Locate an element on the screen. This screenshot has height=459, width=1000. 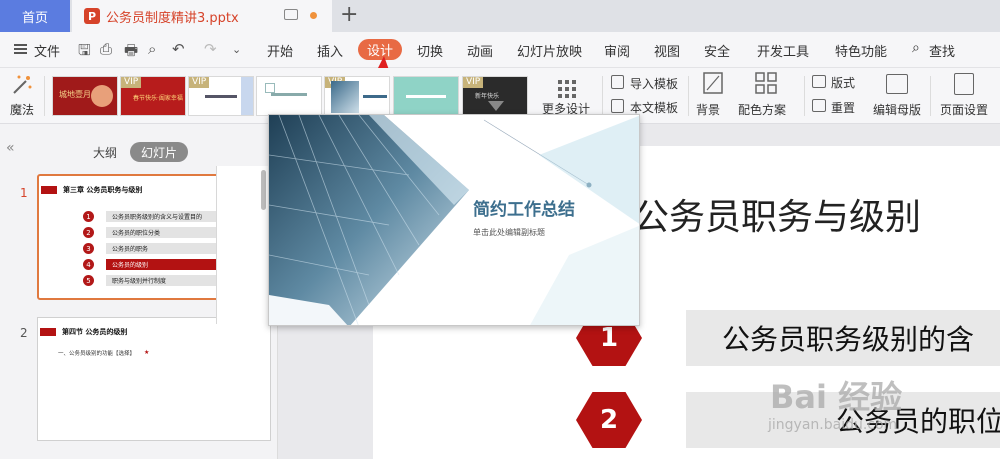
layout-button: 版式 is located at coordinates (843, 82).